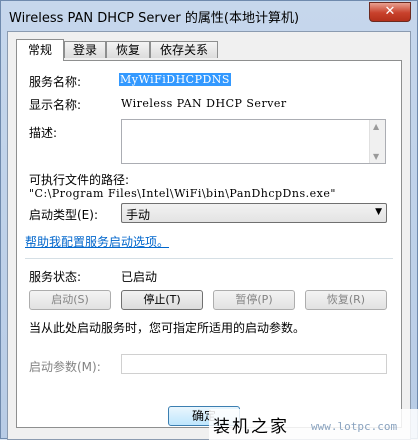  Describe the element at coordinates (378, 212) in the screenshot. I see `chevron-down-icon: ▼` at that location.